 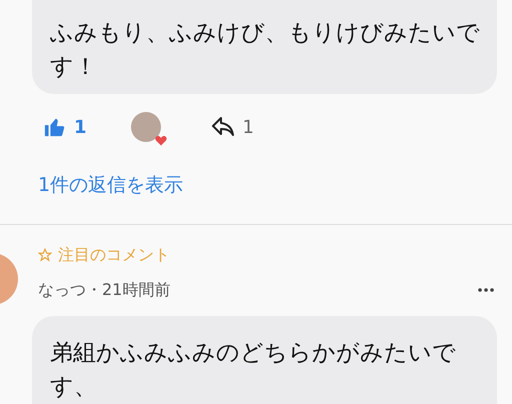 I want to click on heart-icon, so click(x=160, y=140).